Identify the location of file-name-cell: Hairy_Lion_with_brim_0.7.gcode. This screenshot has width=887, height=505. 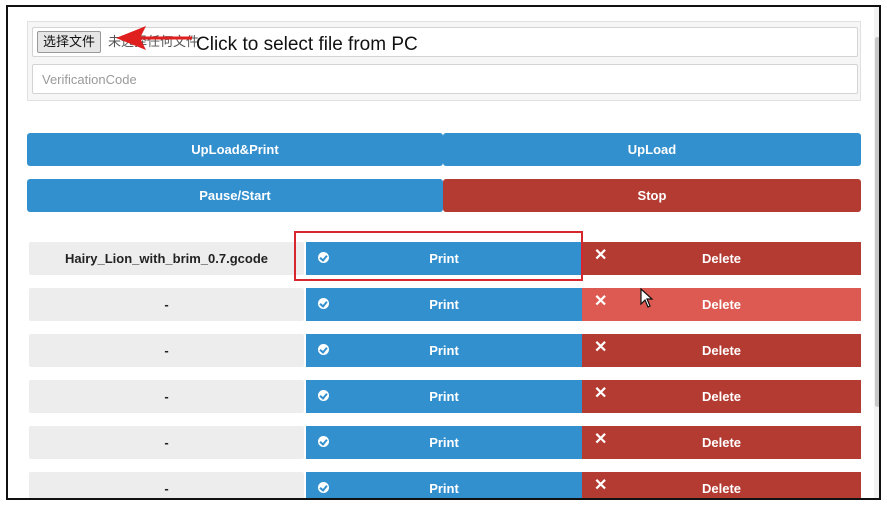
(166, 258).